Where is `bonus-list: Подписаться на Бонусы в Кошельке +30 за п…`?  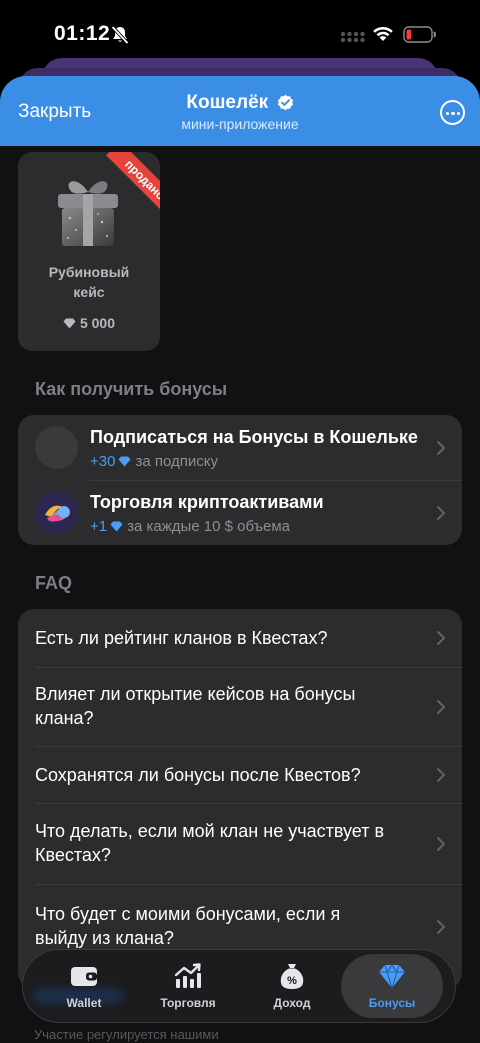 bonus-list: Подписаться на Бонусы в Кошельке +30 за п… is located at coordinates (240, 480).